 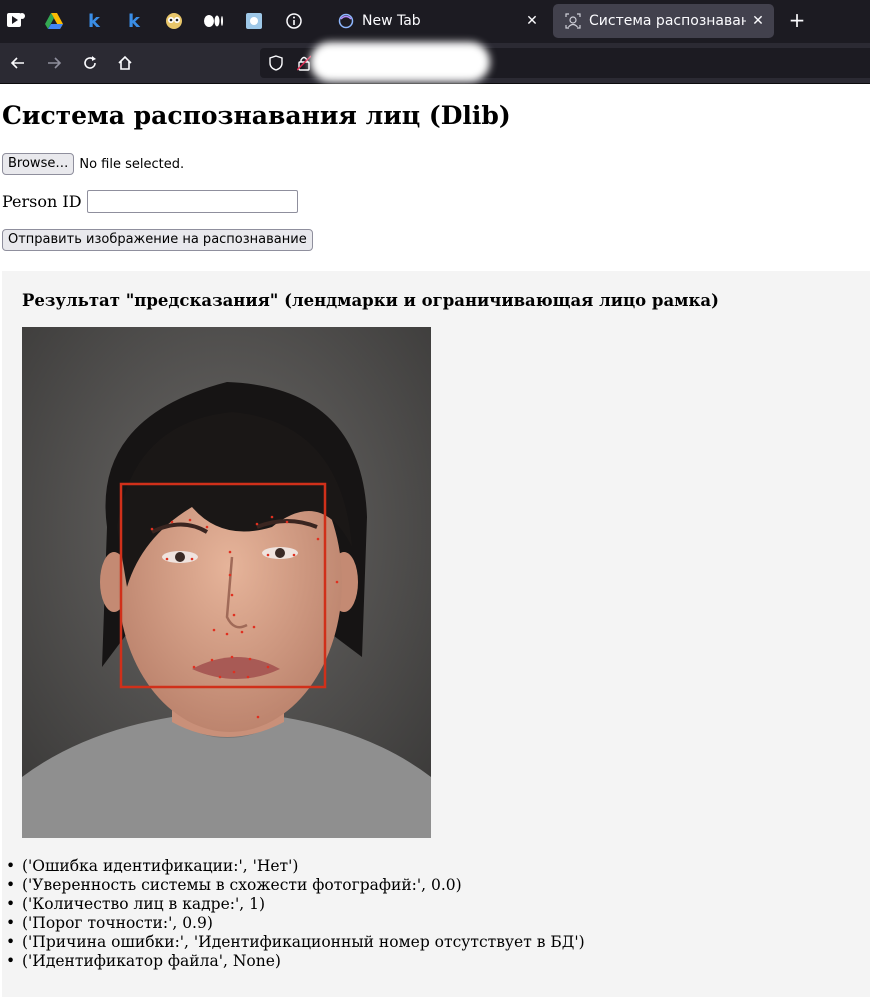 What do you see at coordinates (16, 21) in the screenshot?
I see `video-app-icon` at bounding box center [16, 21].